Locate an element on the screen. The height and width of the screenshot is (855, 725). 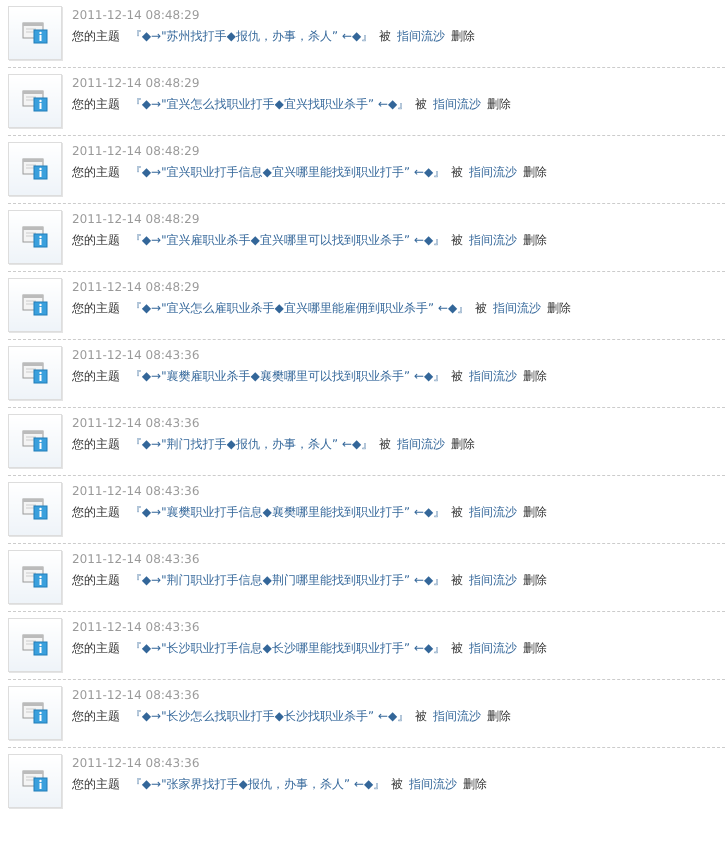
topic-link: 『◆→"张家界找打手◆报仇，办事，杀人” ←◆』 is located at coordinates (258, 784).